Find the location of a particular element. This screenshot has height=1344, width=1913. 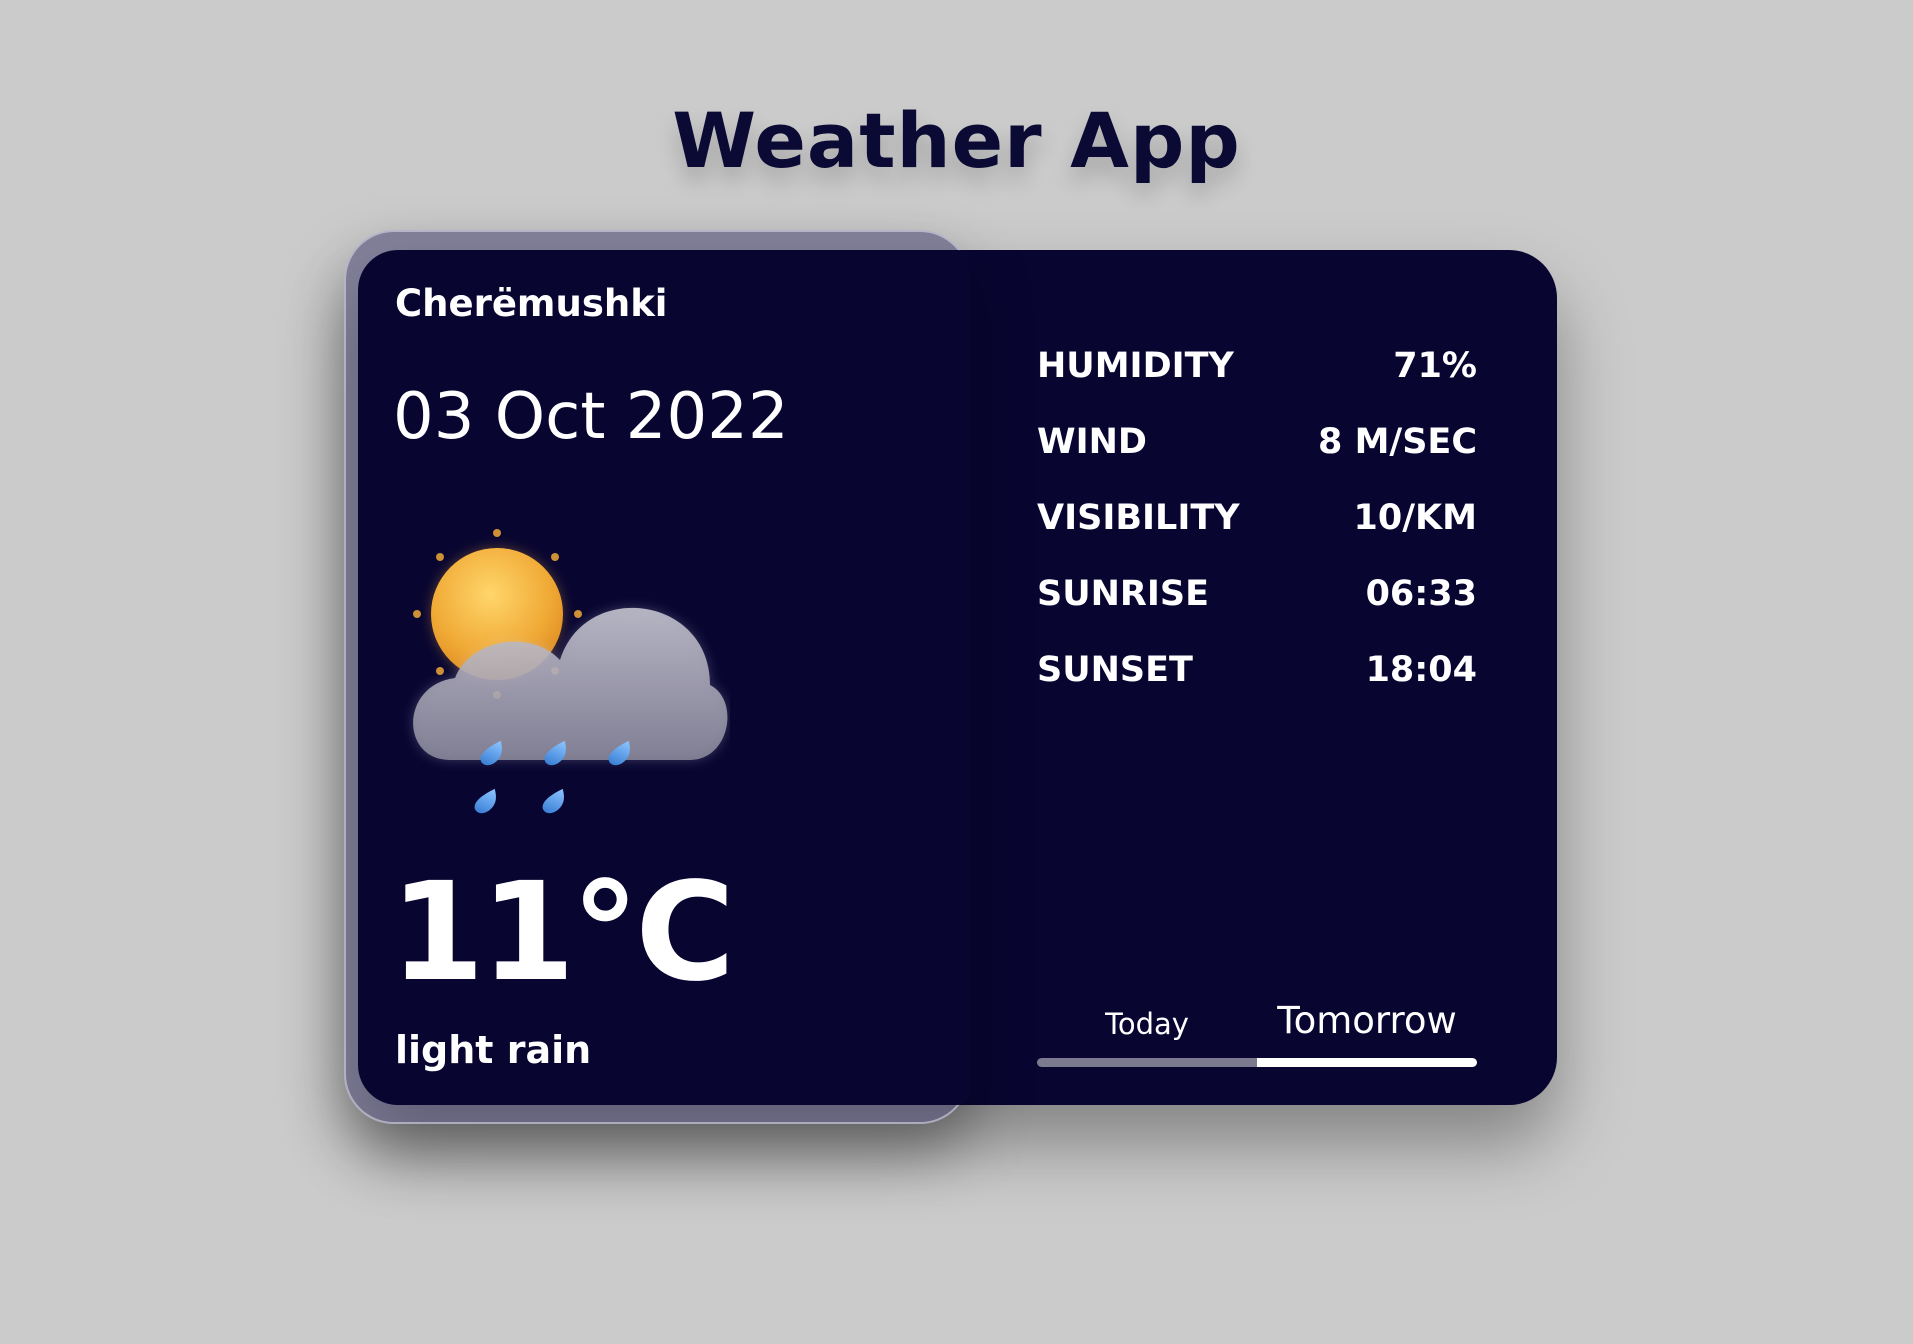

detail-row-sunset: SUNSET 18:04 is located at coordinates (1257, 670).